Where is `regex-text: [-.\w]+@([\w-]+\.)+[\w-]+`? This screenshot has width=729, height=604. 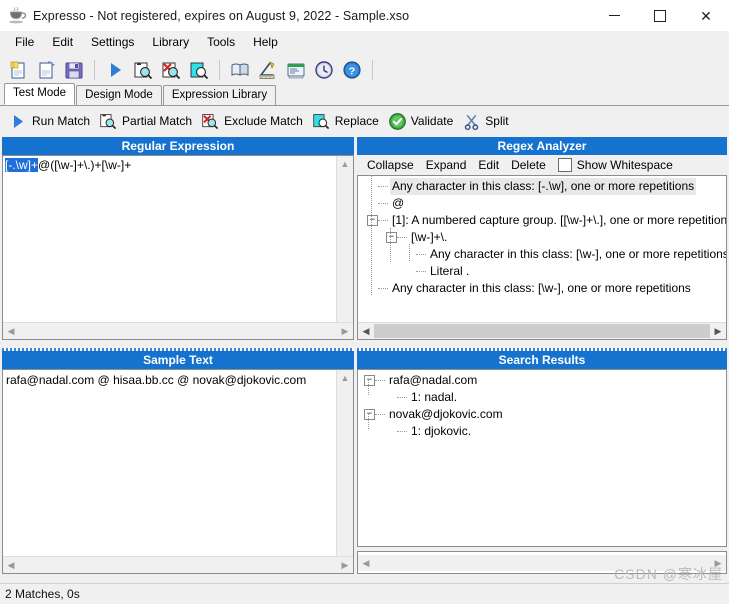 regex-text: [-.\w]+@([\w-]+\.)+[\w-]+ is located at coordinates (170, 165).